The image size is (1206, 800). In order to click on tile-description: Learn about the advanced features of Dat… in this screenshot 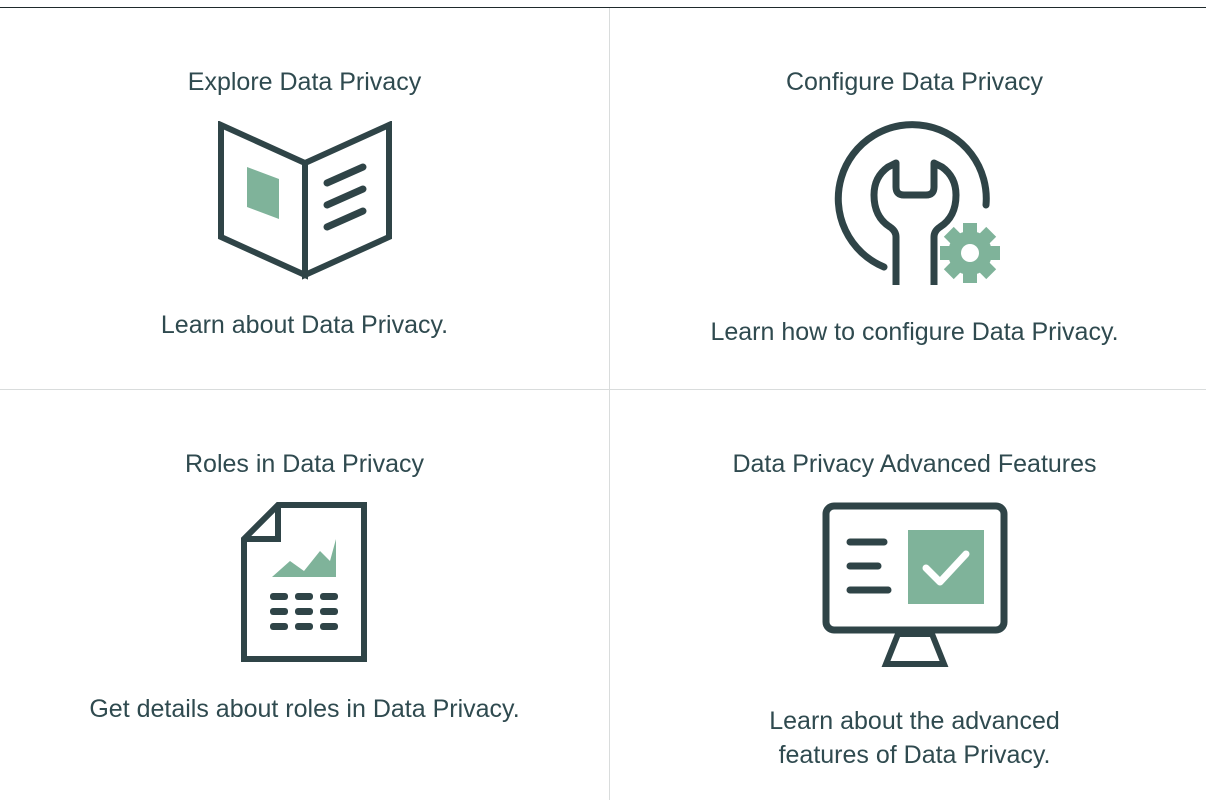, I will do `click(914, 738)`.